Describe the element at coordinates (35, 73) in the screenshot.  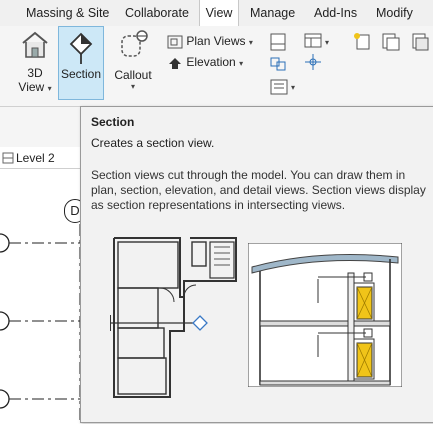
I see `3d-view-label: 3D` at that location.